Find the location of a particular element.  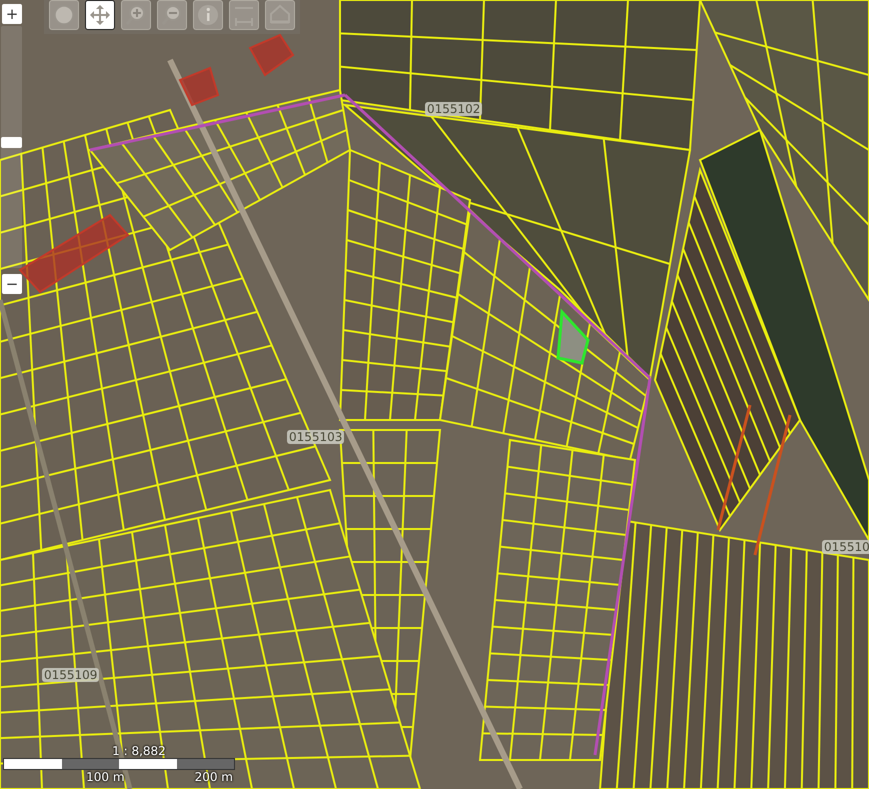

parcel-number-label: 0155103 is located at coordinates (315, 437).